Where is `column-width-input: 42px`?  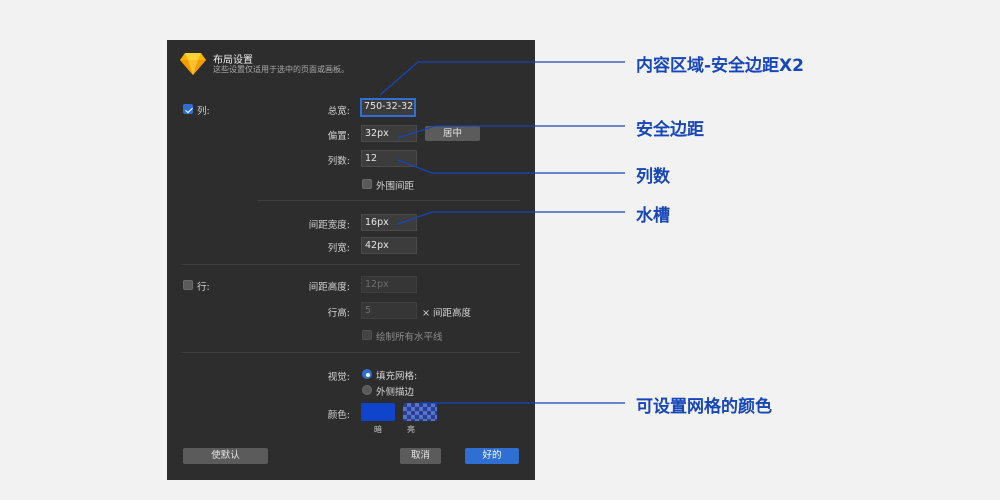 column-width-input: 42px is located at coordinates (389, 245).